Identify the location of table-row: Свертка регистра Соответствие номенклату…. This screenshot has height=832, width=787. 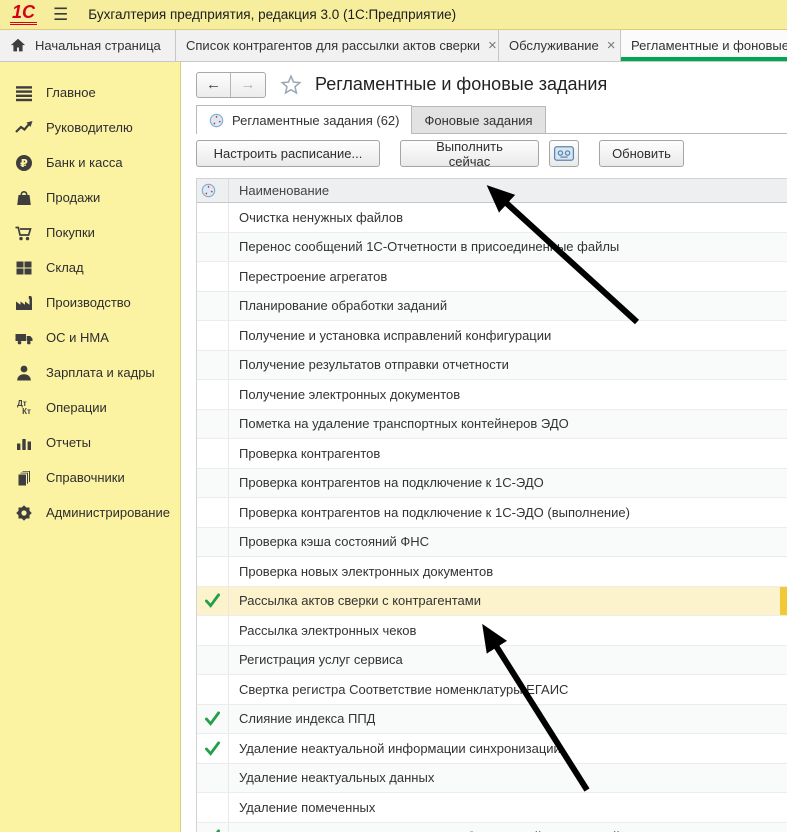
(492, 690).